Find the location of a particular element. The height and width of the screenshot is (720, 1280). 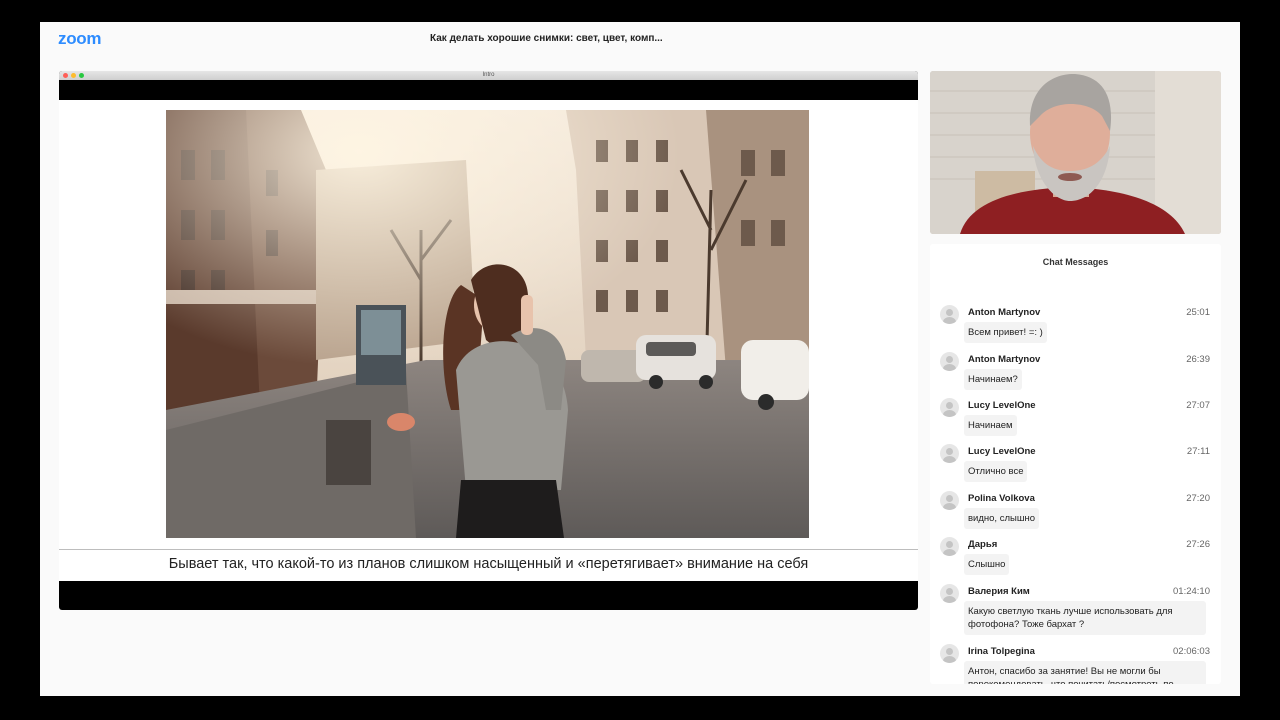

message-time: 27:07 is located at coordinates (1198, 405).